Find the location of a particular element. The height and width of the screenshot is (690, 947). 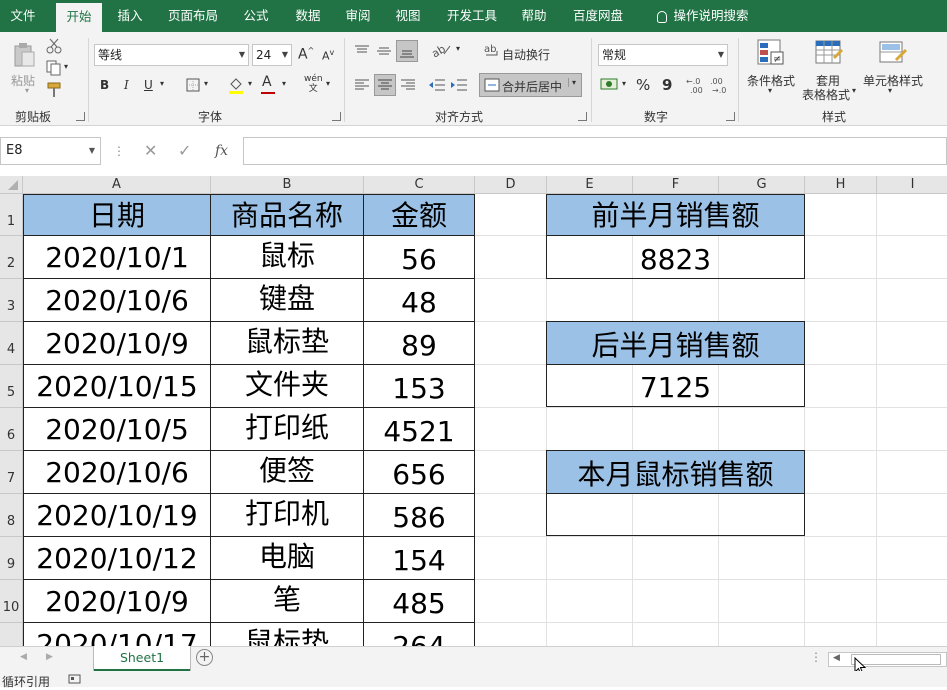

number-format-combo: 常规 ▼ is located at coordinates (663, 55).